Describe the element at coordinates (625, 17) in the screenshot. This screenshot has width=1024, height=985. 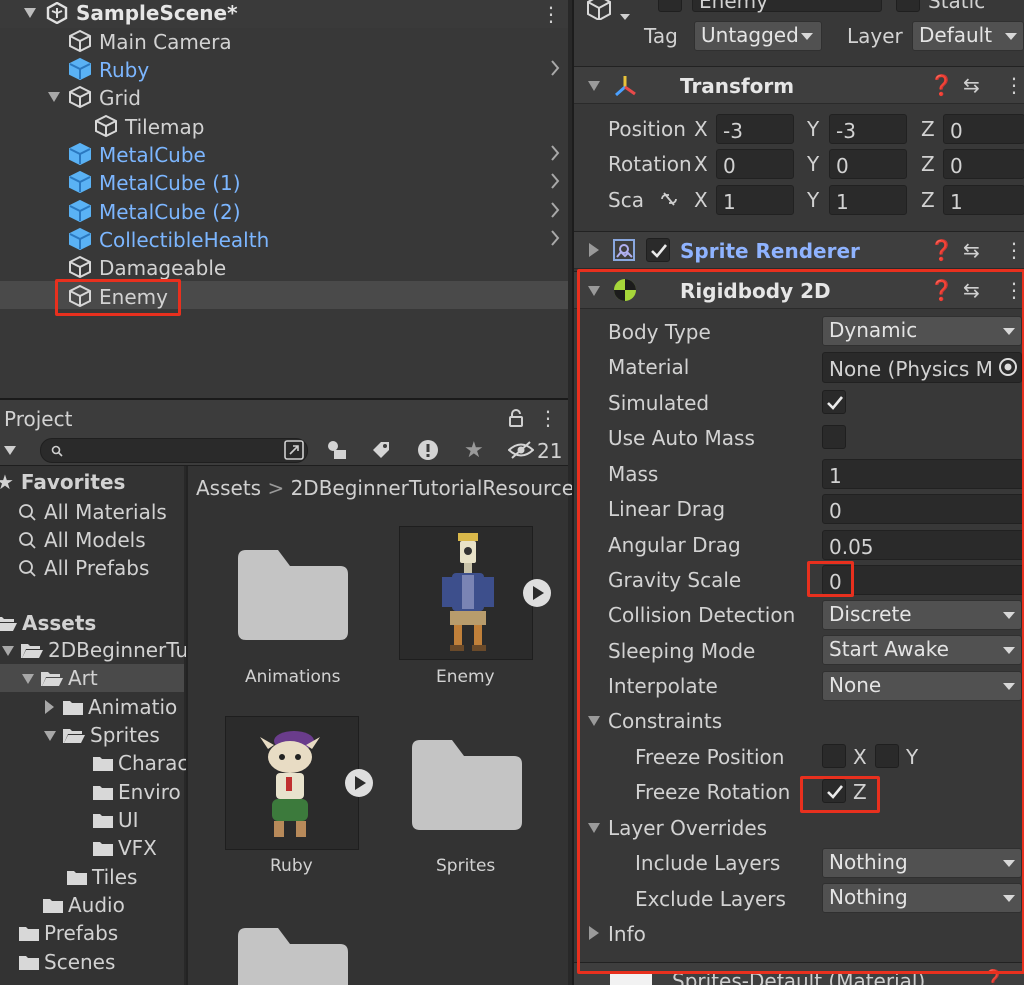
I see `icon-dropdown-arrow` at that location.